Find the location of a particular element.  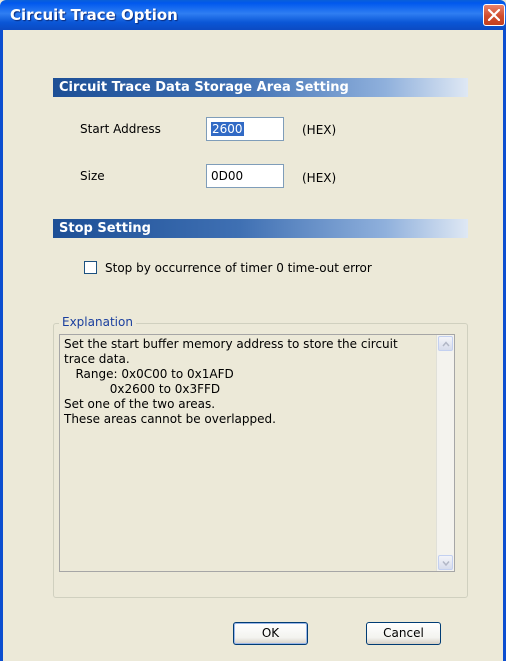

stop-timer-checkbox is located at coordinates (90, 267).